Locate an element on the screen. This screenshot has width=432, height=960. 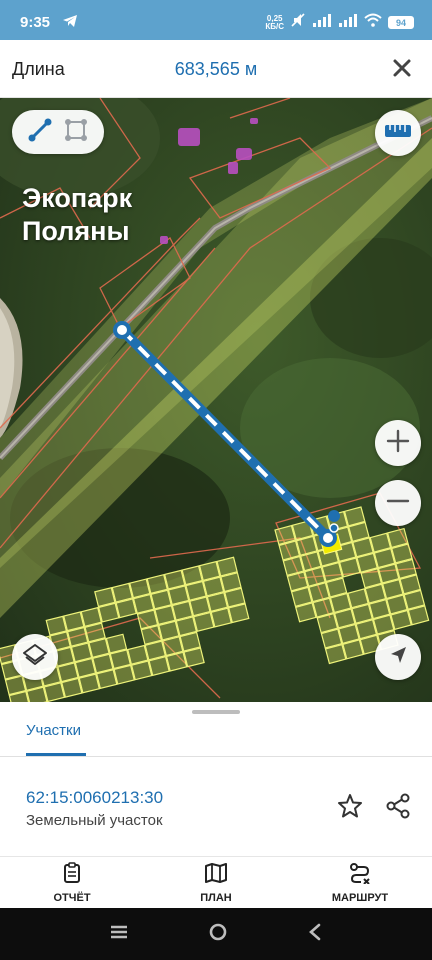
line-measure-icon is located at coordinates (40, 132).